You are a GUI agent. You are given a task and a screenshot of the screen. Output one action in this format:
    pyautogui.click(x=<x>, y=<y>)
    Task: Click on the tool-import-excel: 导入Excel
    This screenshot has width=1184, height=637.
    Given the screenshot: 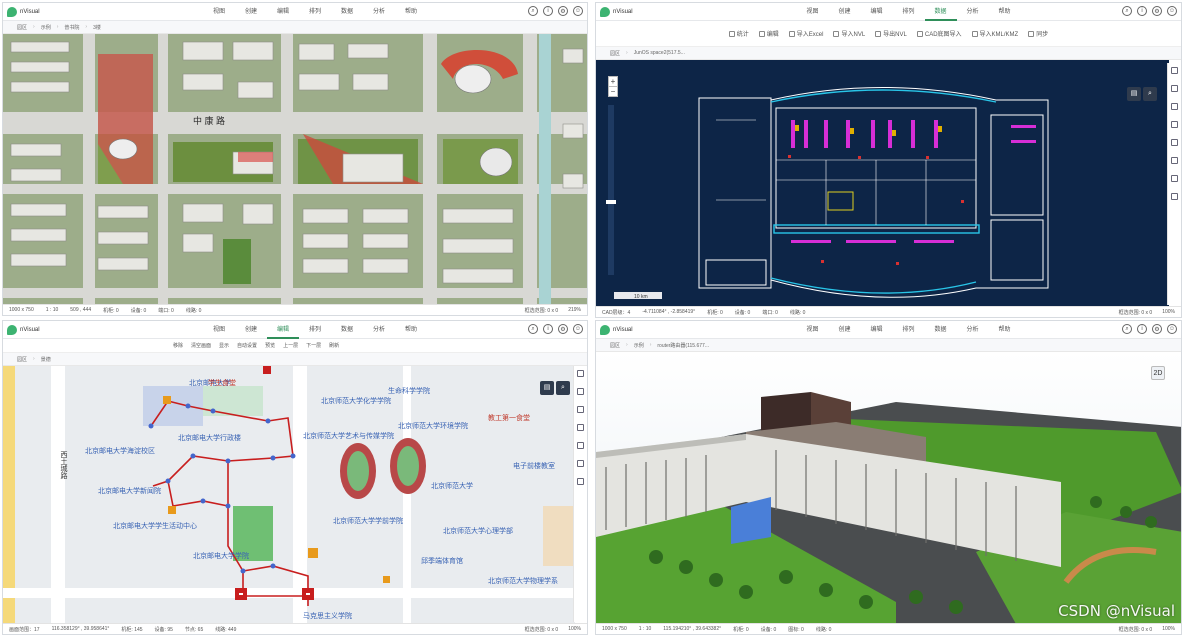 What is the action you would take?
    pyautogui.click(x=805, y=33)
    